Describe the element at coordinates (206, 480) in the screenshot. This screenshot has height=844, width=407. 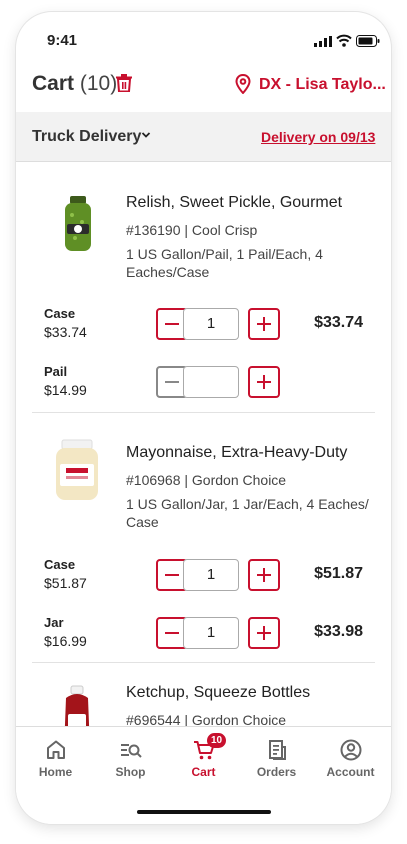
I see `product-meta: #106968 | Gordon Choice` at that location.